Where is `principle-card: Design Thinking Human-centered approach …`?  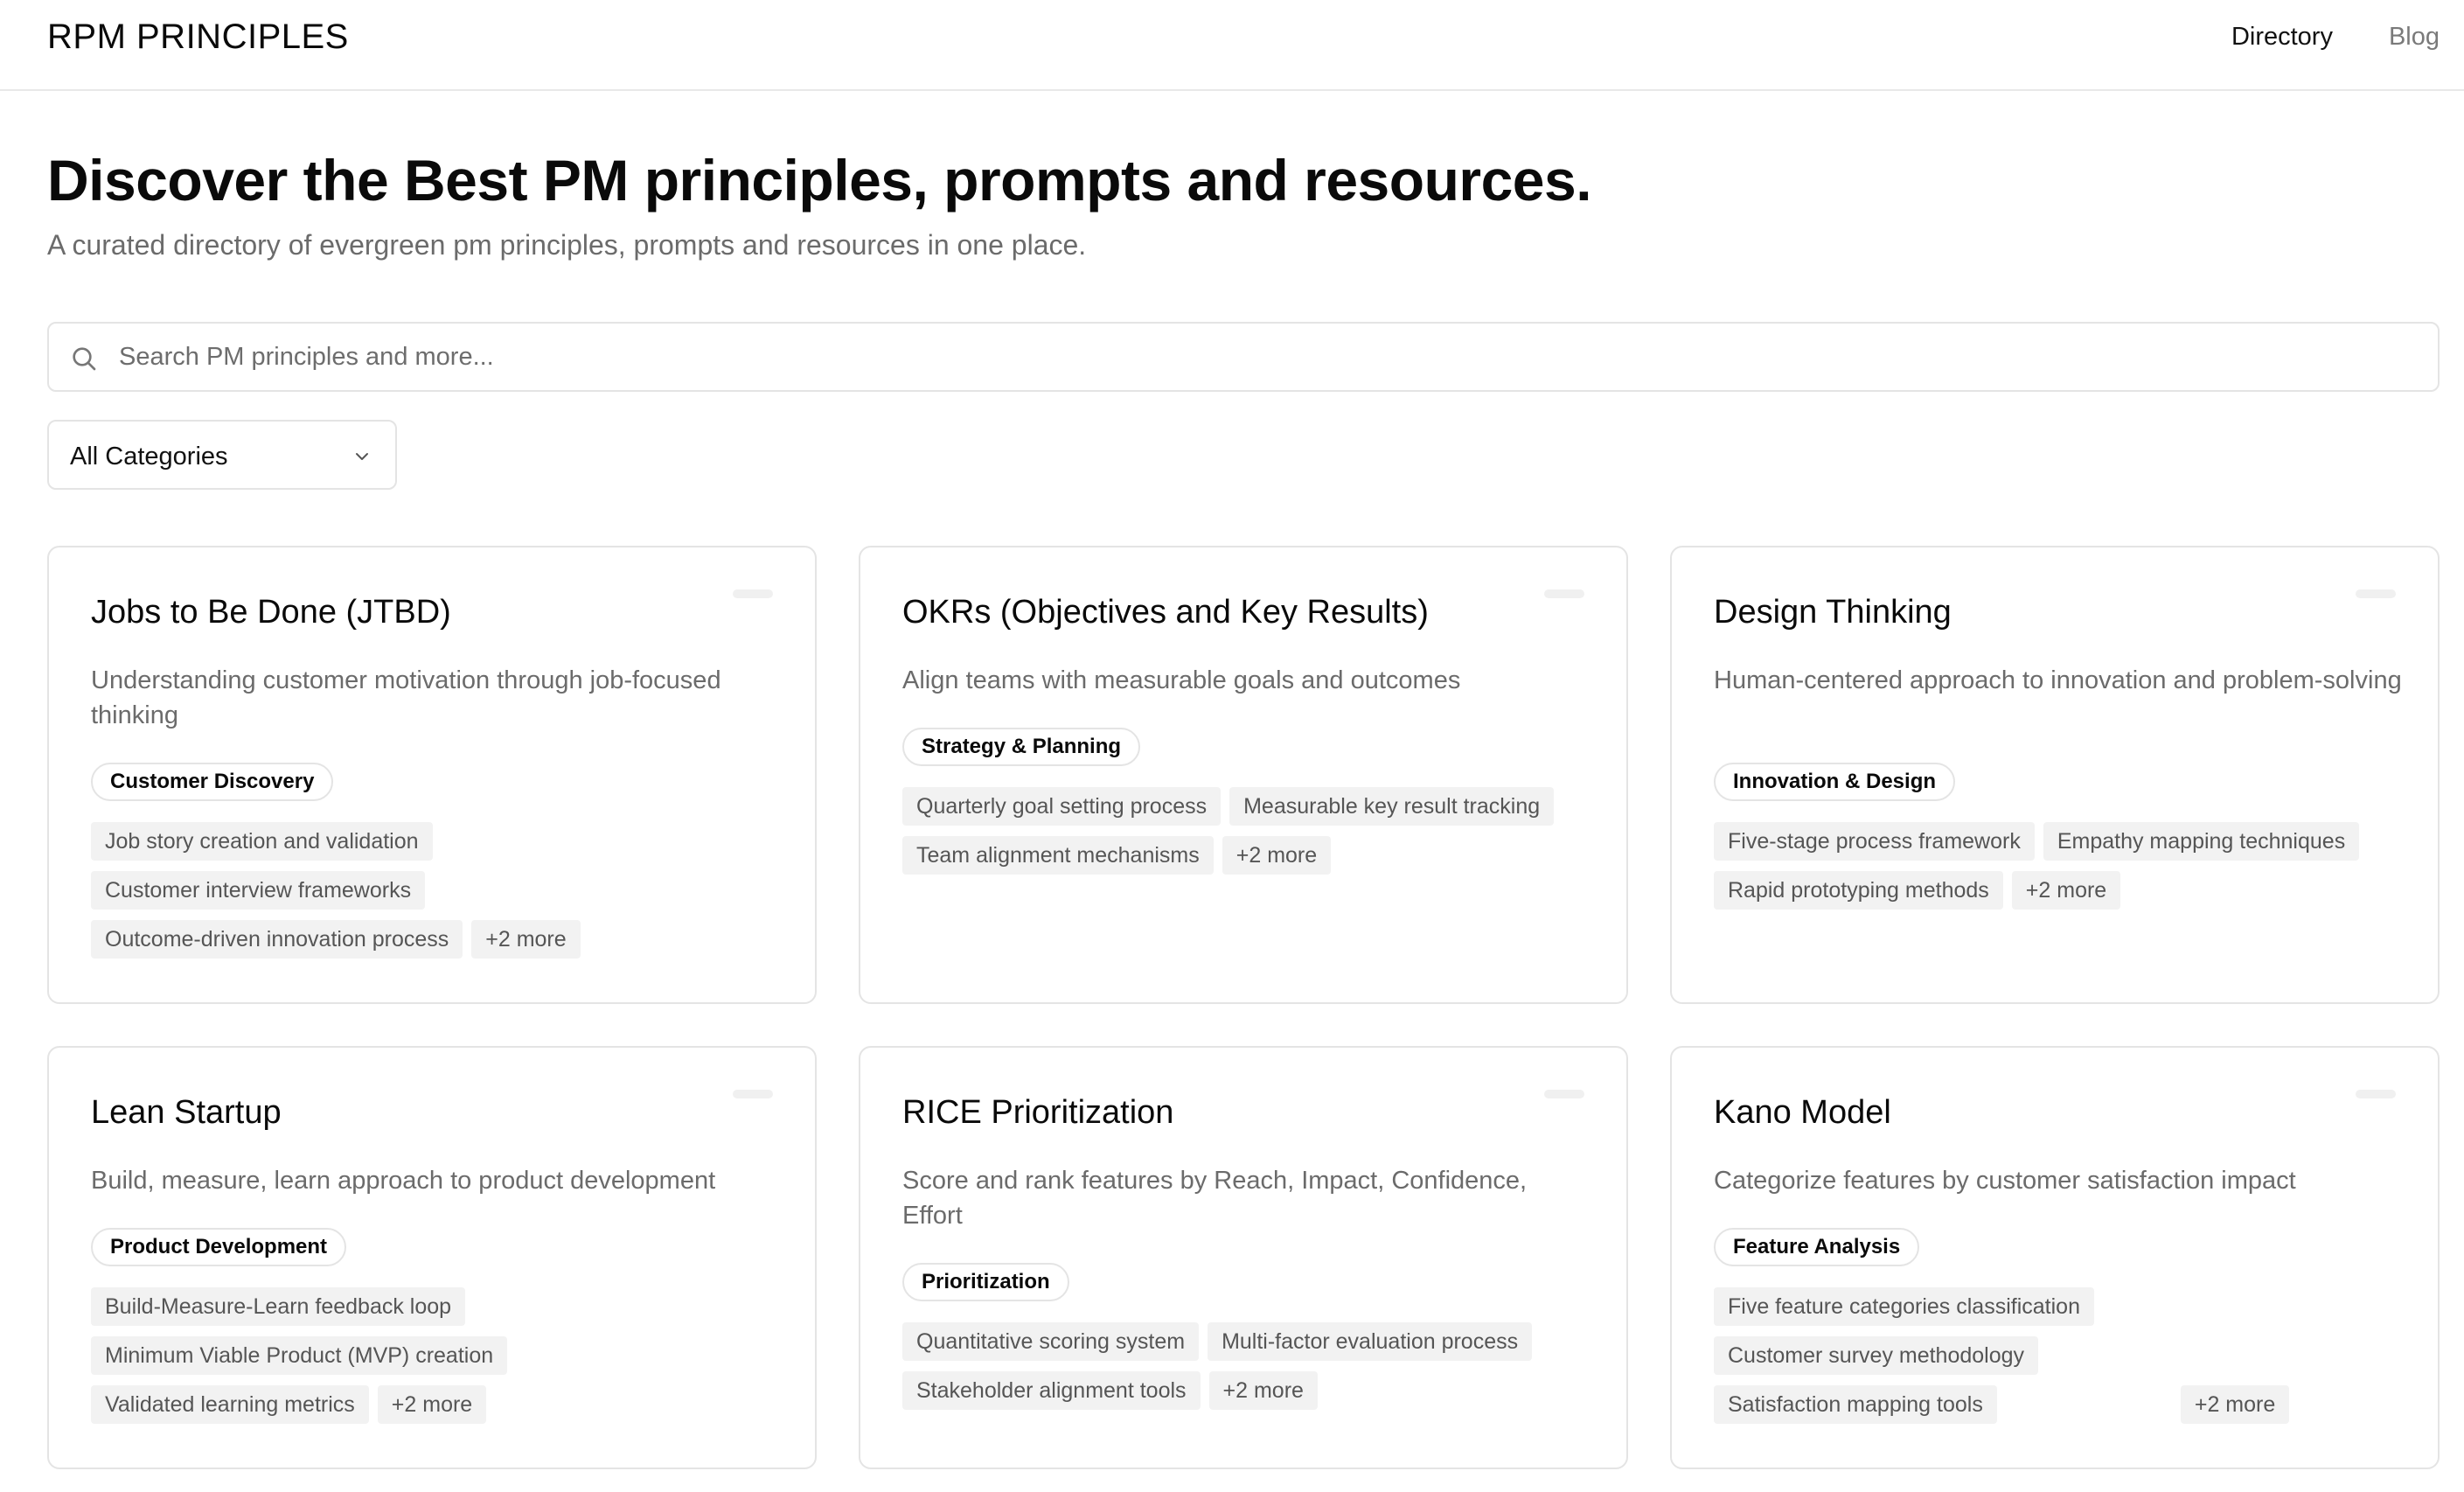
principle-card: Design Thinking Human-centered approach … is located at coordinates (2055, 775).